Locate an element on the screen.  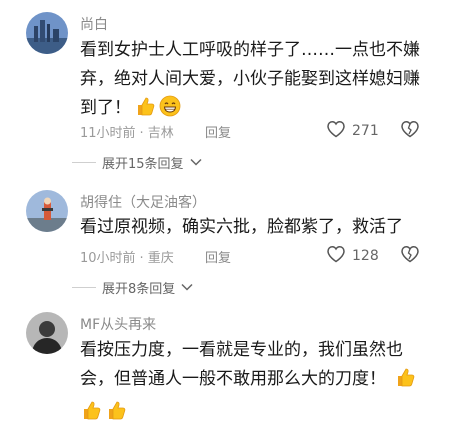
timestamp: 11小时前 is located at coordinates (108, 133).